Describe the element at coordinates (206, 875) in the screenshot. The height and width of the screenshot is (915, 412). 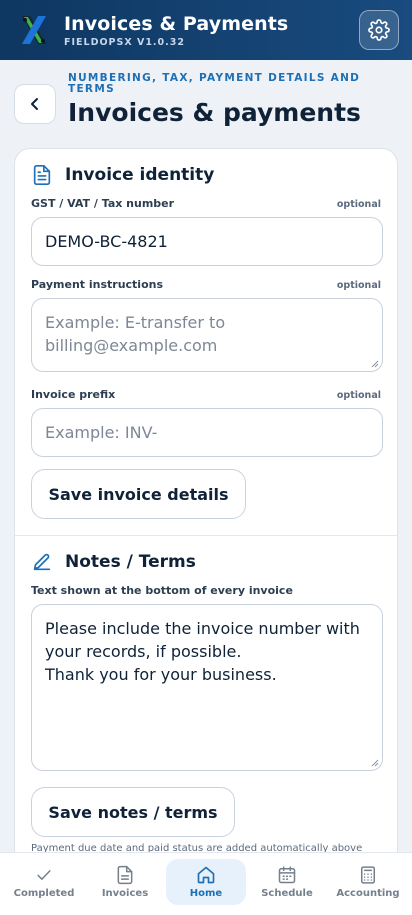
I see `home-icon` at that location.